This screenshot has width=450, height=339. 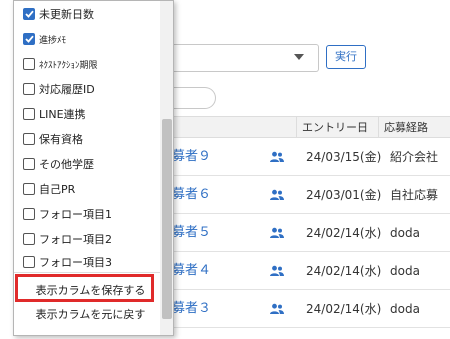 What do you see at coordinates (90, 315) in the screenshot?
I see `reset-columns-button: 表示カラムを元に戻す` at bounding box center [90, 315].